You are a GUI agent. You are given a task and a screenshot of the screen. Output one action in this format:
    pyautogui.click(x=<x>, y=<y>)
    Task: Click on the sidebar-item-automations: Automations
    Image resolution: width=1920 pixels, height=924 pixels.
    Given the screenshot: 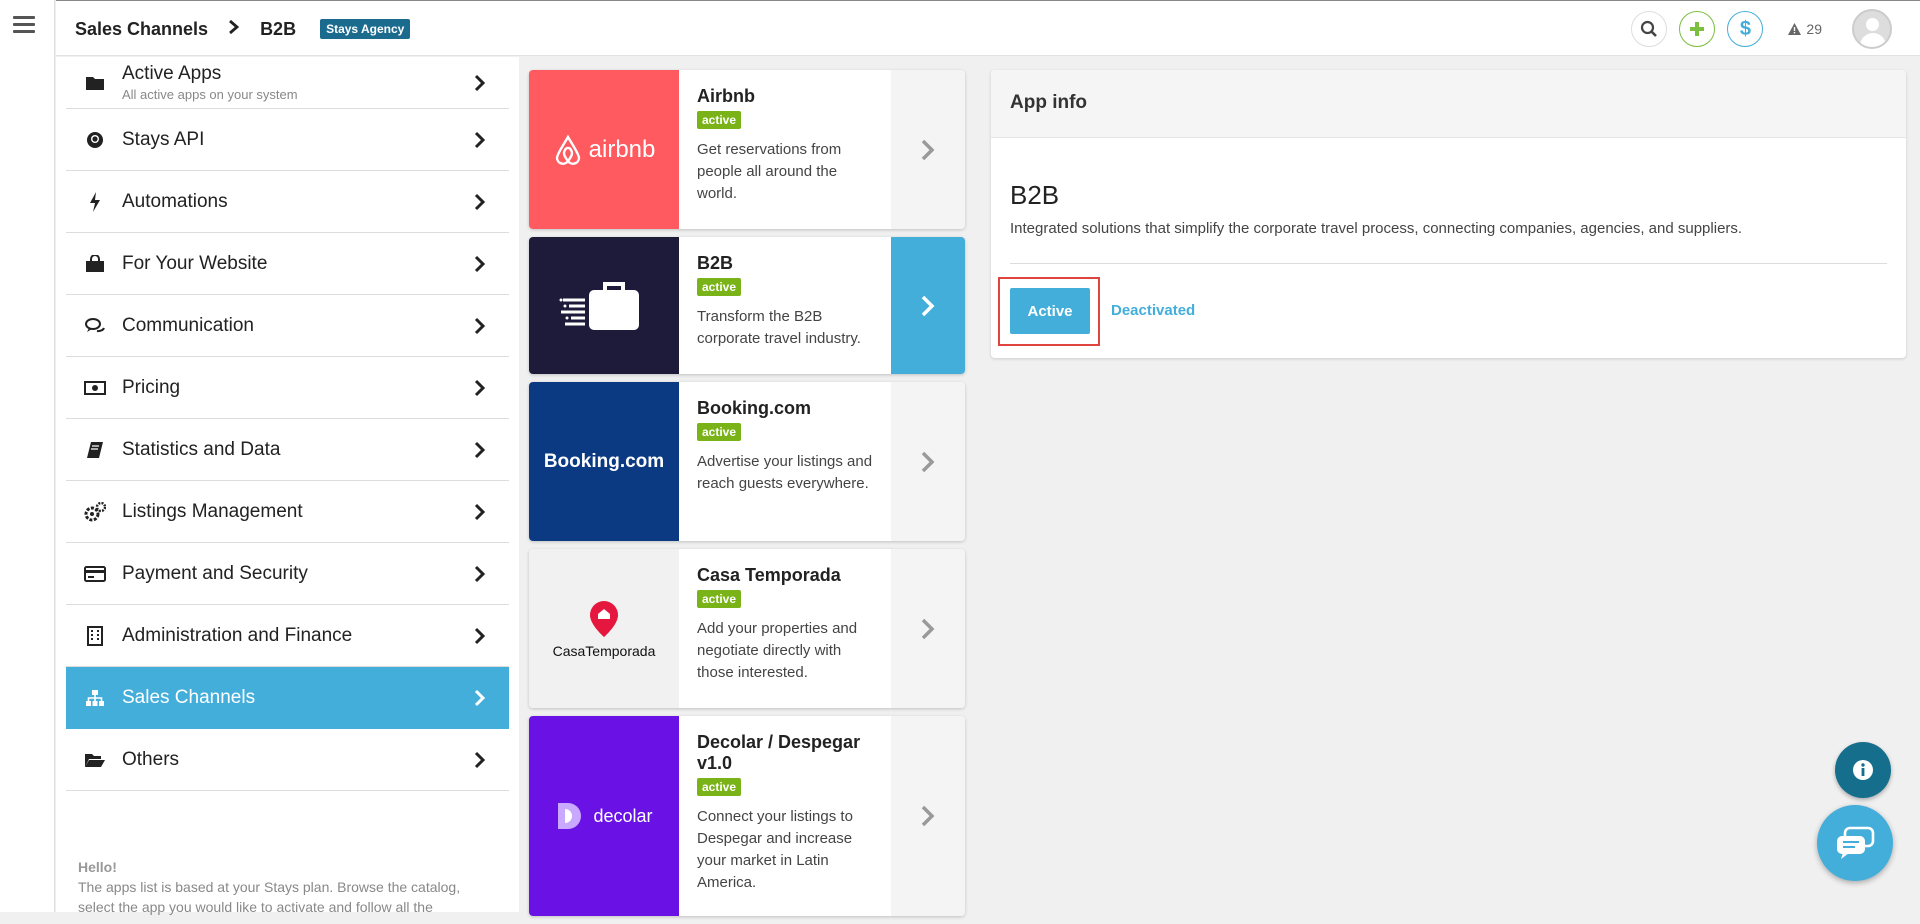 What is the action you would take?
    pyautogui.click(x=287, y=202)
    